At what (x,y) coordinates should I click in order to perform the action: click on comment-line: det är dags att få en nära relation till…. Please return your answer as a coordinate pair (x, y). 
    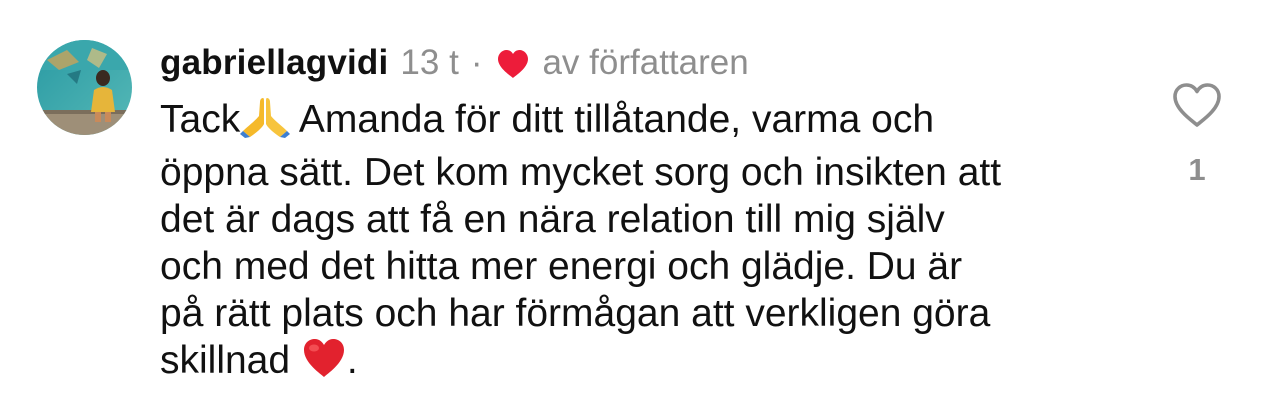
    Looking at the image, I should click on (552, 219).